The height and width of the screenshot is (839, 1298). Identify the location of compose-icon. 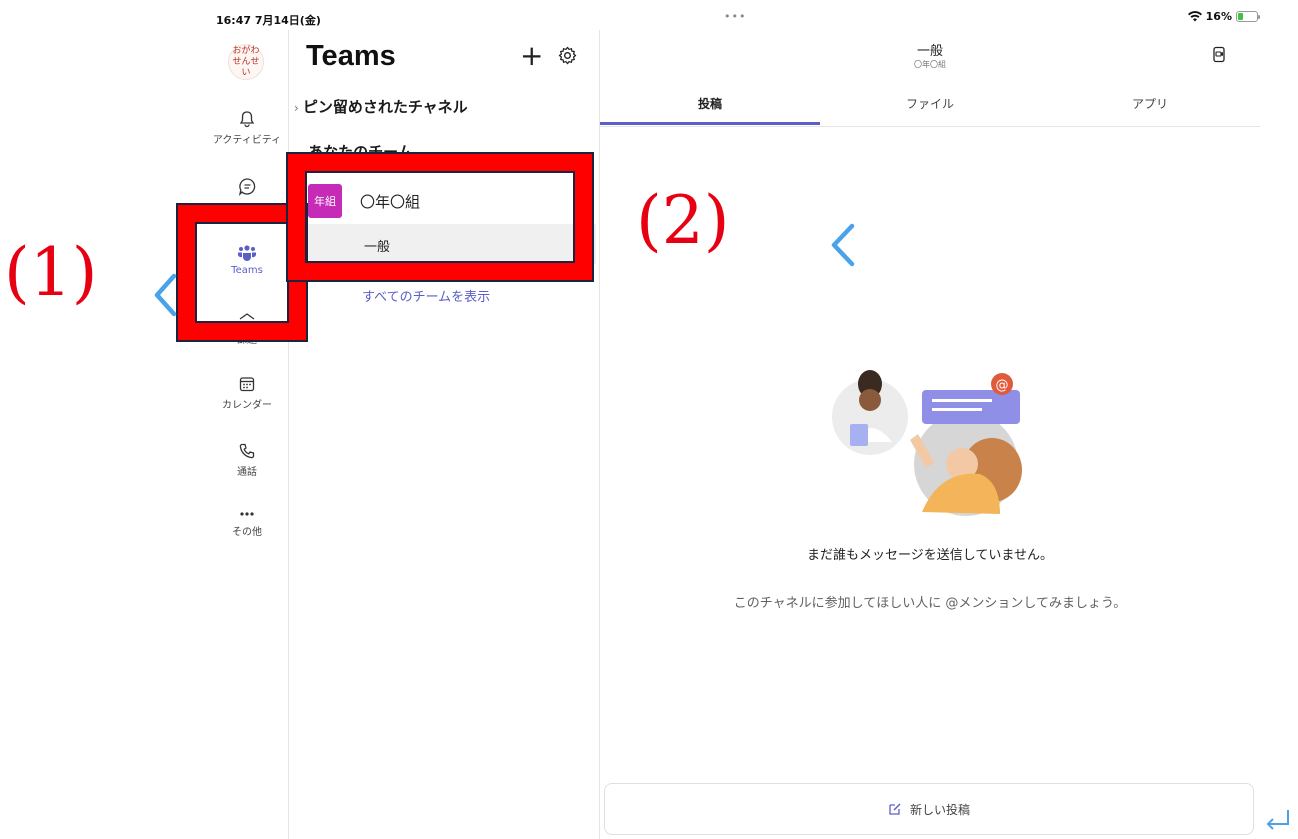
(895, 809).